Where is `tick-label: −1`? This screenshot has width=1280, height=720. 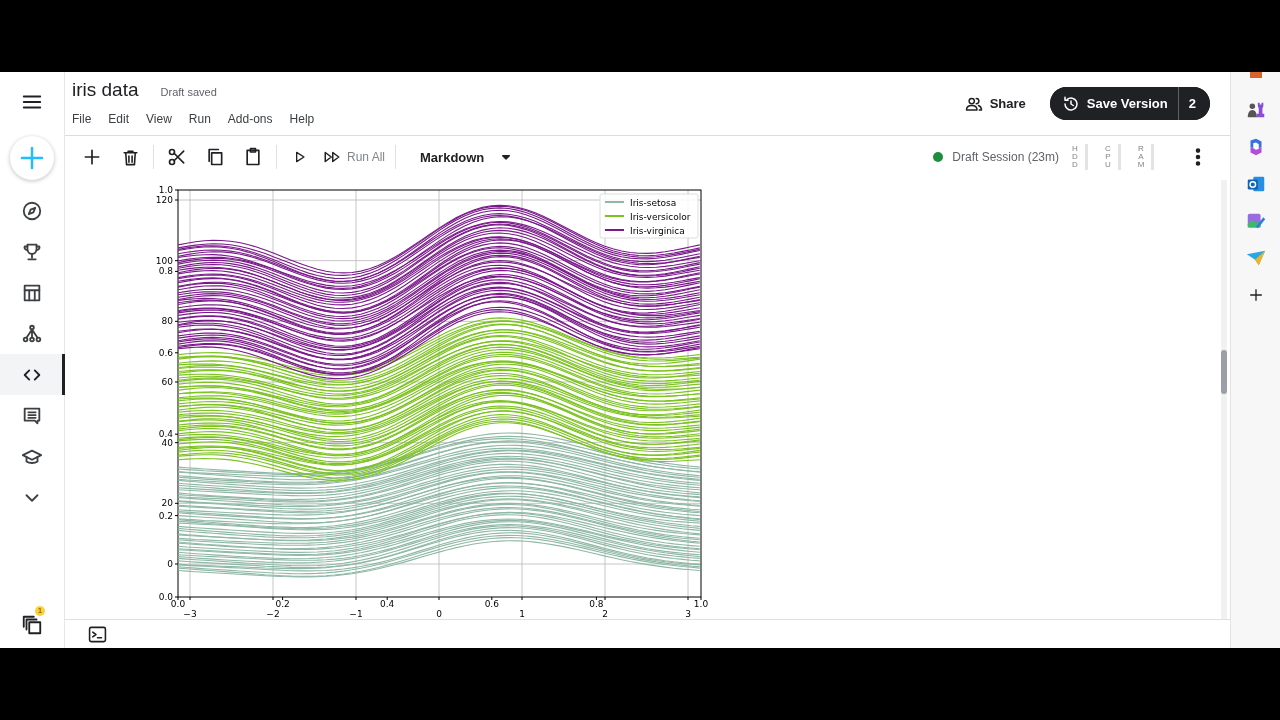
tick-label: −1 is located at coordinates (356, 613).